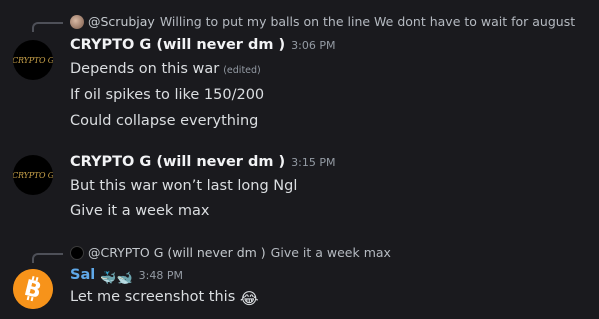 The image size is (599, 319). What do you see at coordinates (313, 45) in the screenshot?
I see `message-timestamp: 3:06 PM` at bounding box center [313, 45].